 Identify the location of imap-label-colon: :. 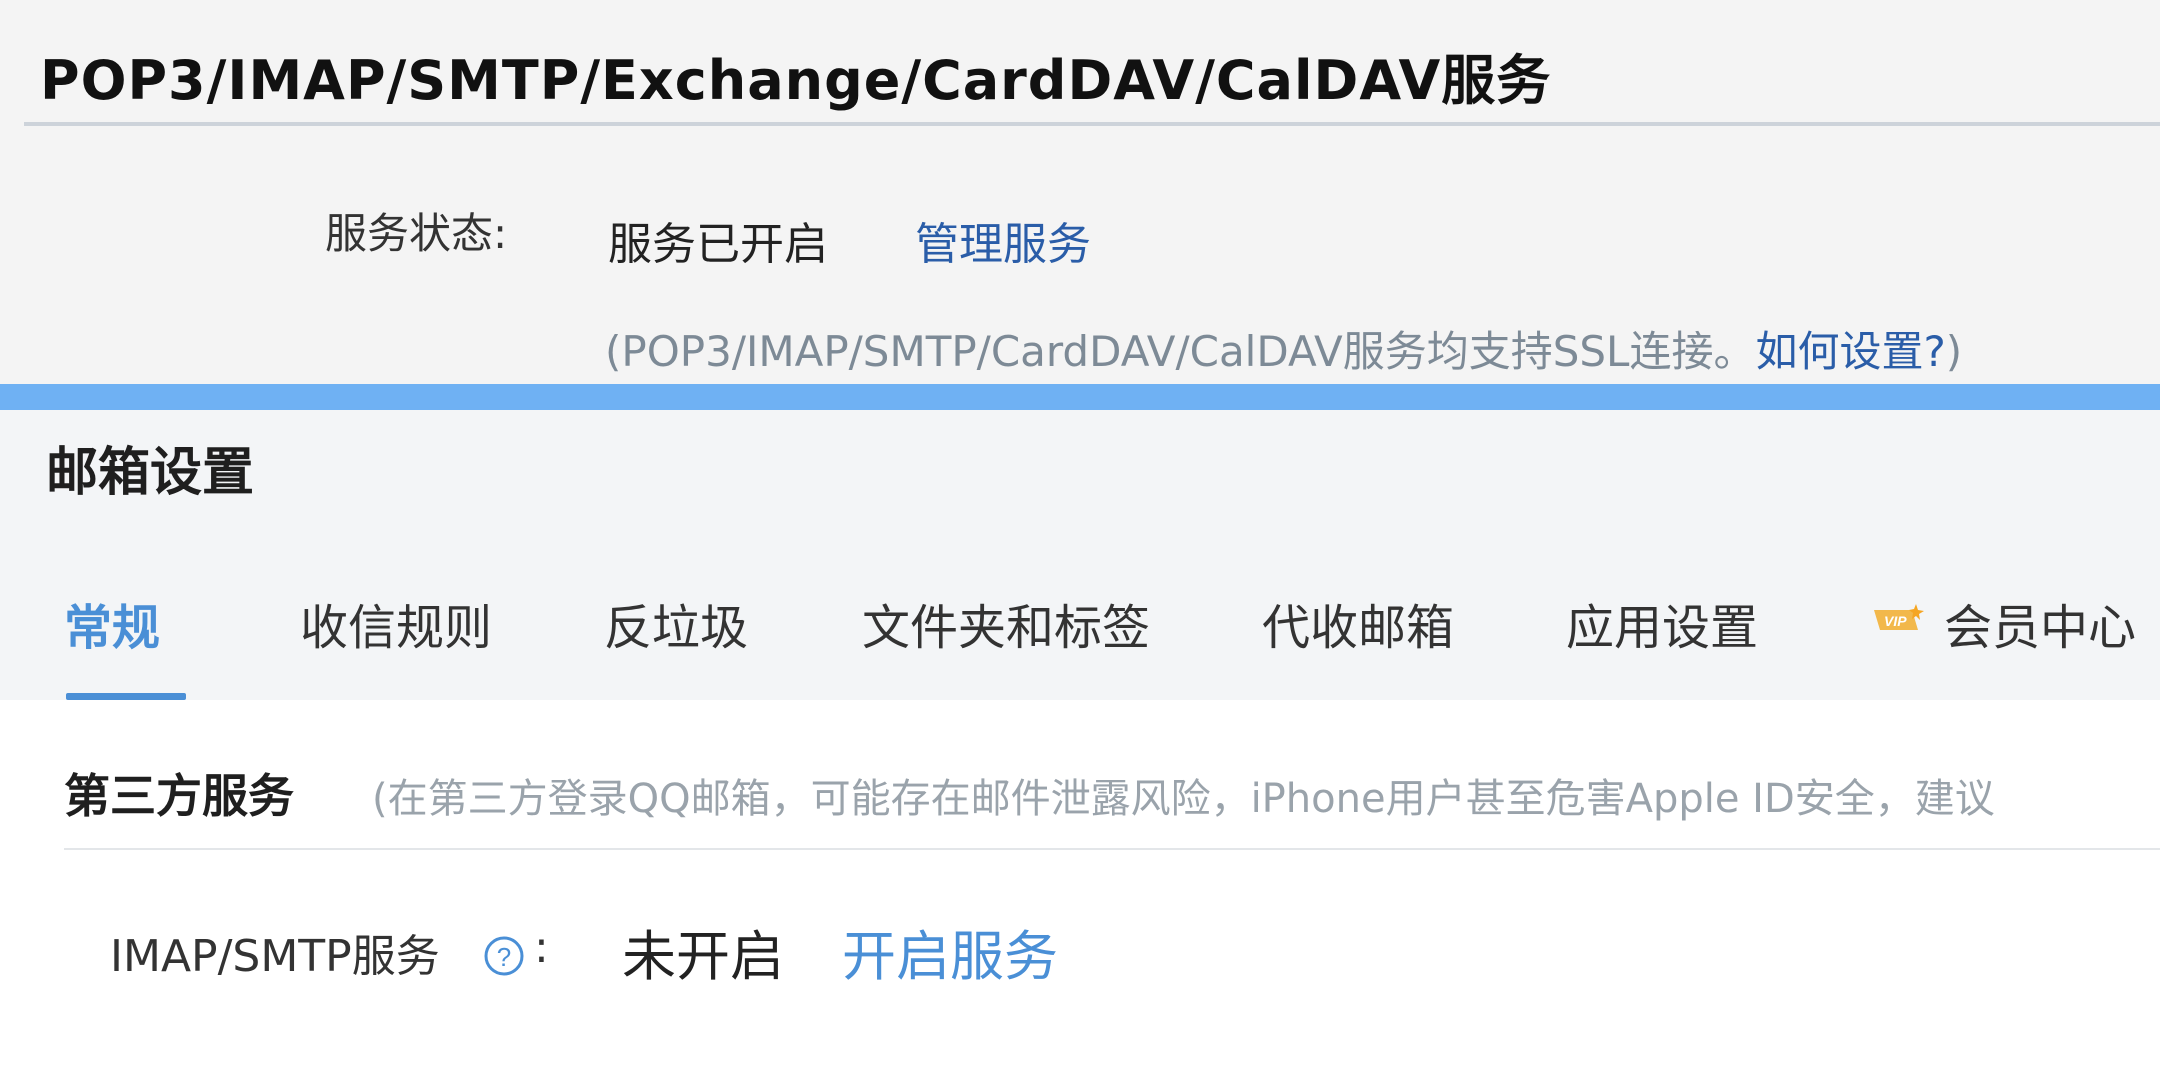
(541, 947).